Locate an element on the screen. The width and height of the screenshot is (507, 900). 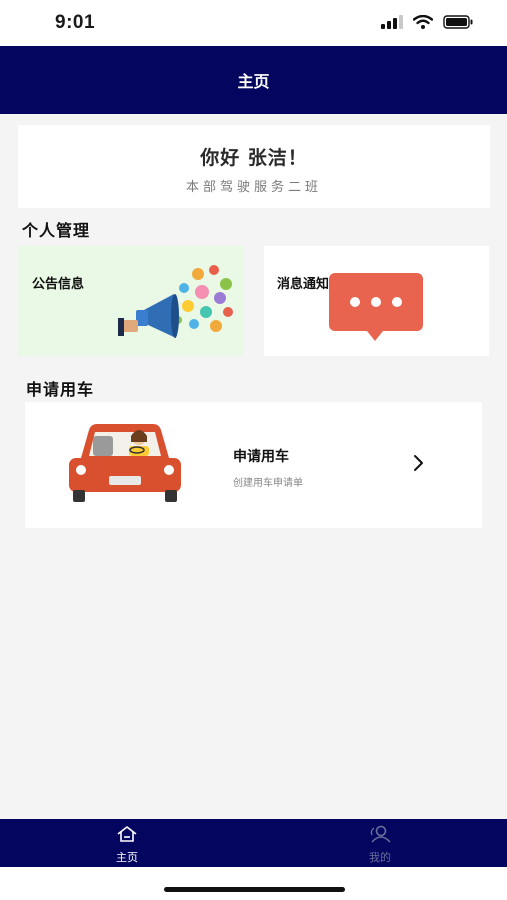
wifi-icon is located at coordinates (423, 22).